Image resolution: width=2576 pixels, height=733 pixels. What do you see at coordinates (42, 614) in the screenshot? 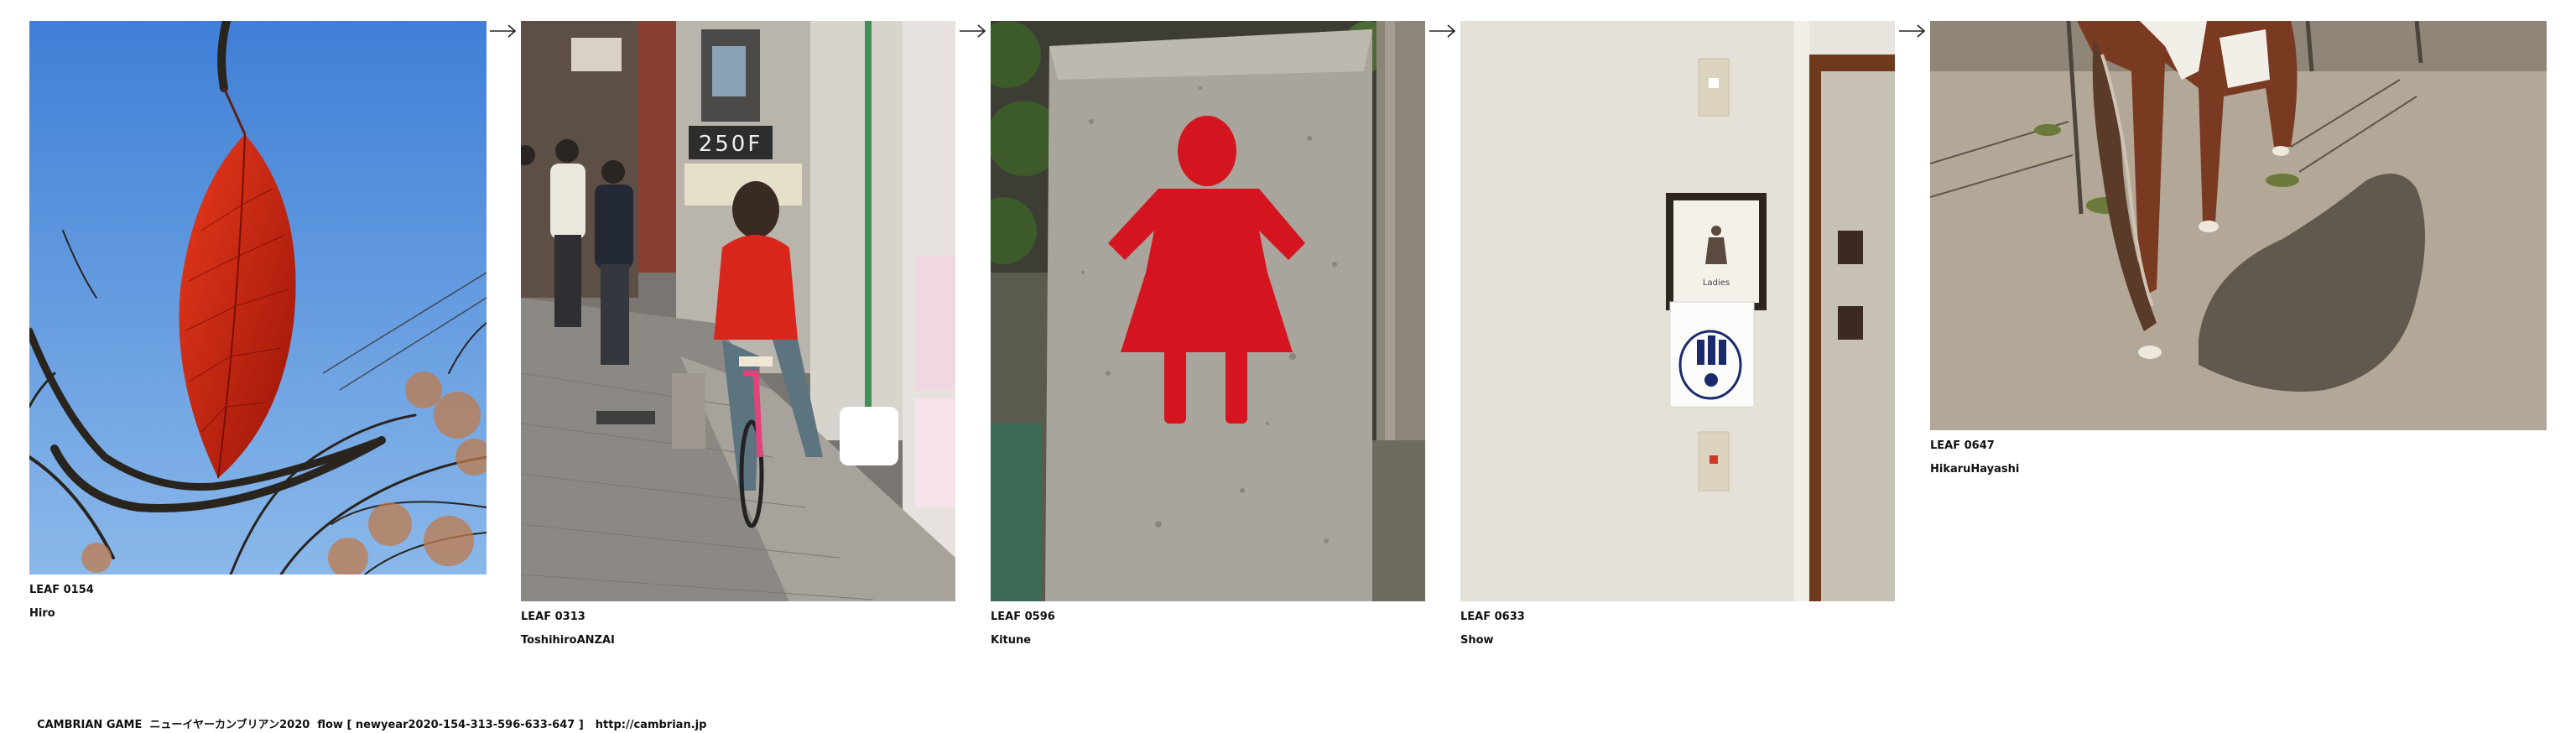
I see `leaf-author-0154: Hiro` at bounding box center [42, 614].